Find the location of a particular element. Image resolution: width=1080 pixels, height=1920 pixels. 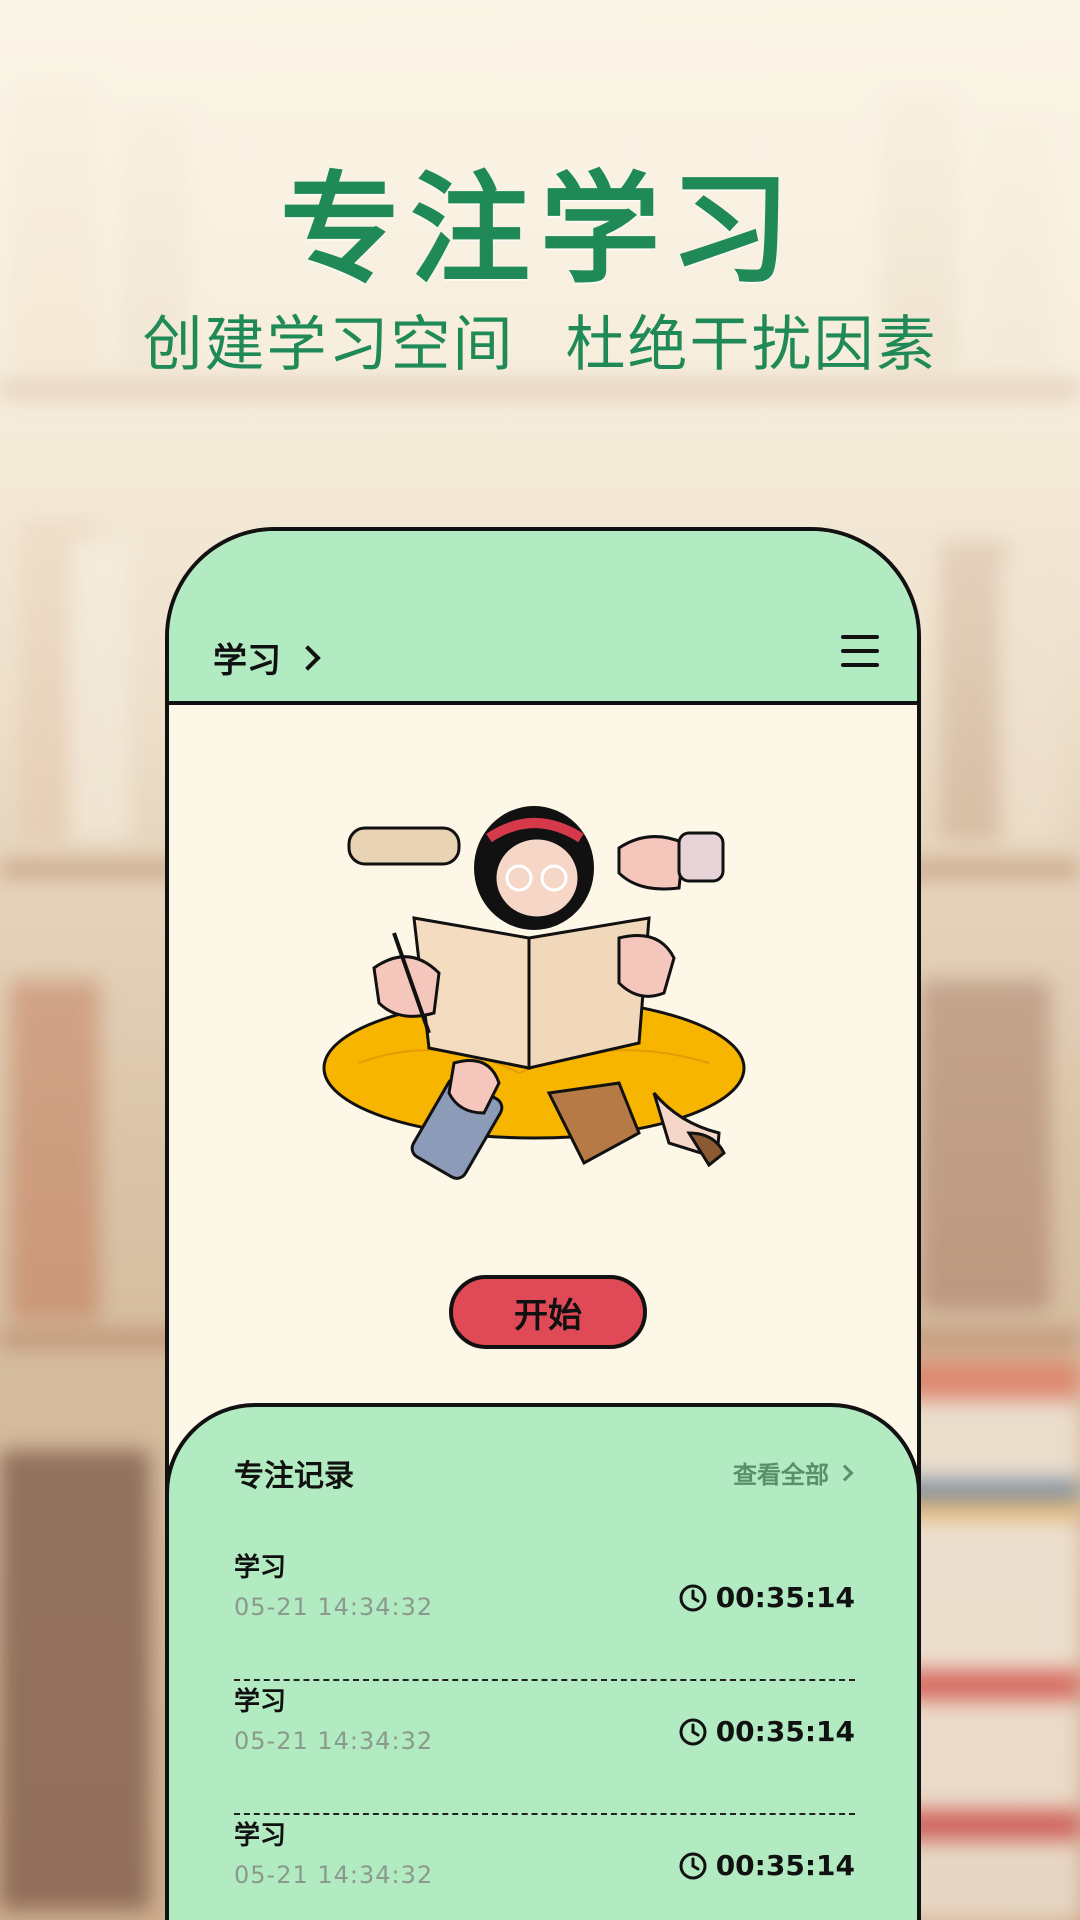

hero-subtitle: 创建学习空间 杜绝干扰因素 is located at coordinates (540, 345).